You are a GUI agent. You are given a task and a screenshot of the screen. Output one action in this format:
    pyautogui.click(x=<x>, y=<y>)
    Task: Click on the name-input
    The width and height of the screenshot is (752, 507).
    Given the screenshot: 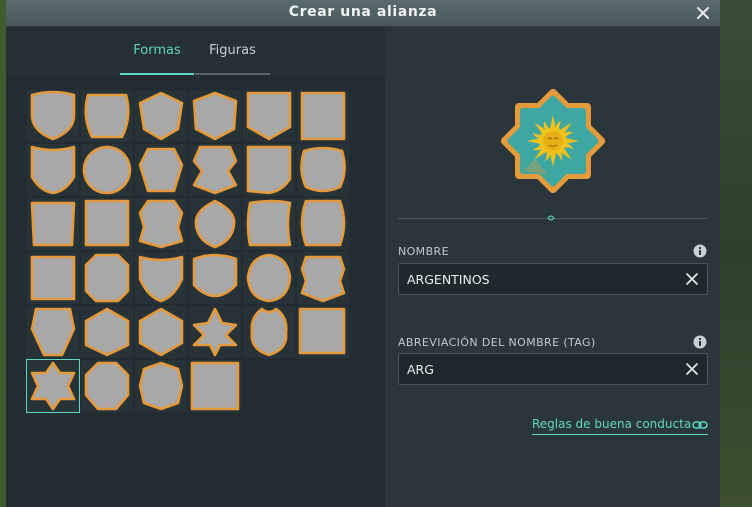 What is the action you would take?
    pyautogui.click(x=542, y=279)
    